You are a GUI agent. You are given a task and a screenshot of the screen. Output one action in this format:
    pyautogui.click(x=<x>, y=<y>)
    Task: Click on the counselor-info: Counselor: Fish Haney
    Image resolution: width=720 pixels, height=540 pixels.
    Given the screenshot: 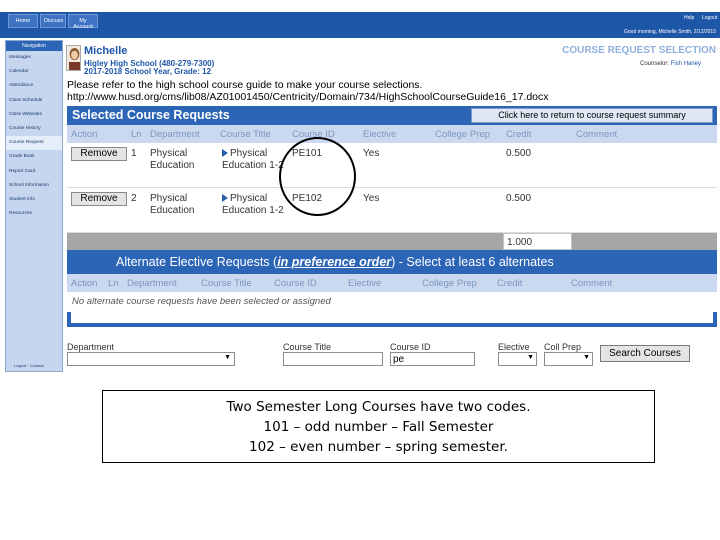 What is the action you would take?
    pyautogui.click(x=670, y=64)
    